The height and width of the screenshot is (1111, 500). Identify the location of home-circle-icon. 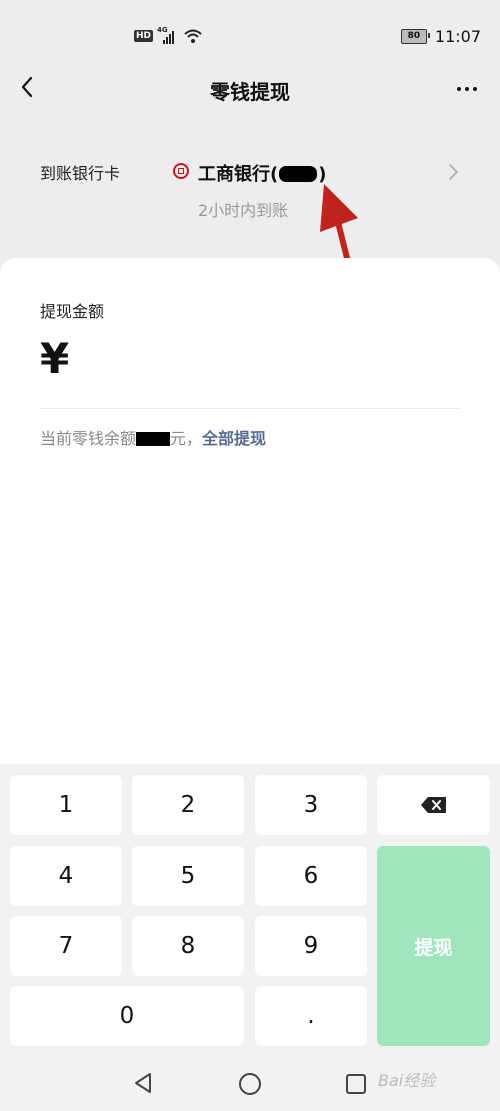
(250, 1084).